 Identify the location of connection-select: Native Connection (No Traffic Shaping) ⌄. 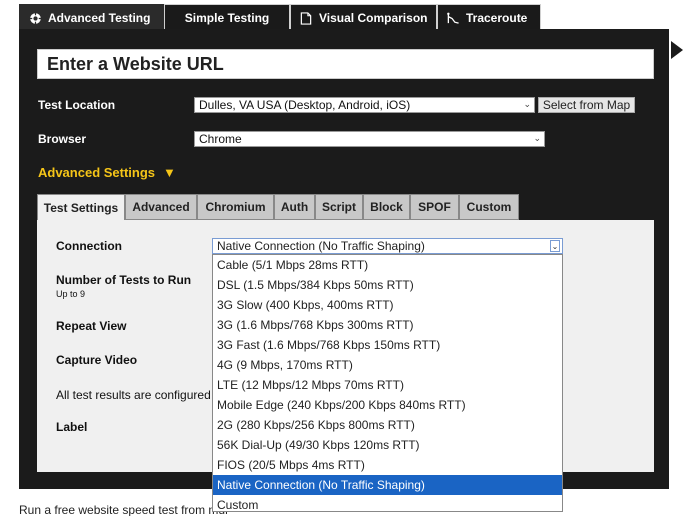
(387, 246).